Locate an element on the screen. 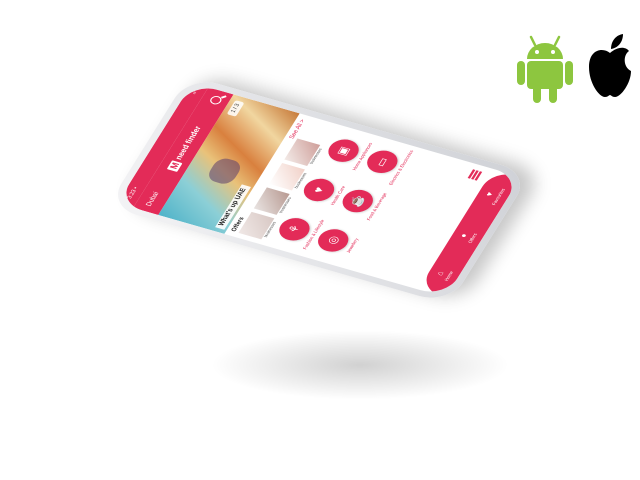 The image size is (640, 480). menu-icon is located at coordinates (474, 175).